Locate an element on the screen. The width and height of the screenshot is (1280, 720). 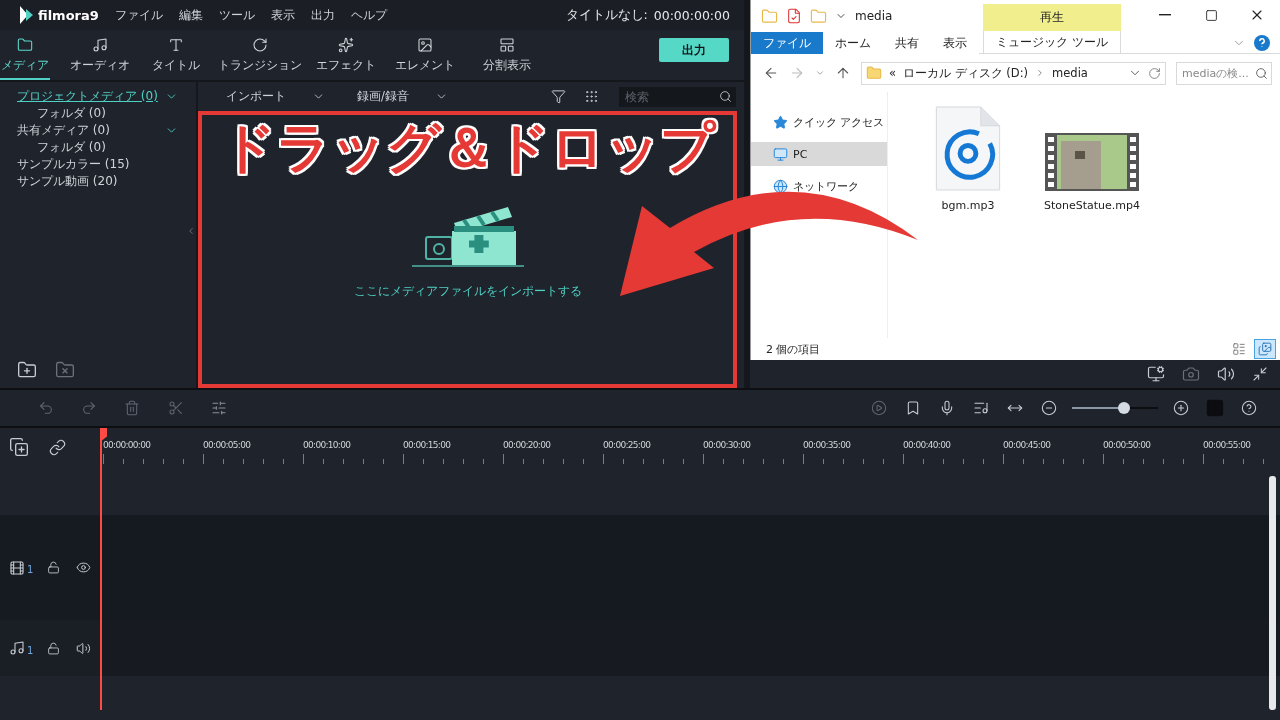
menu-item: 編集 is located at coordinates (190, 15).